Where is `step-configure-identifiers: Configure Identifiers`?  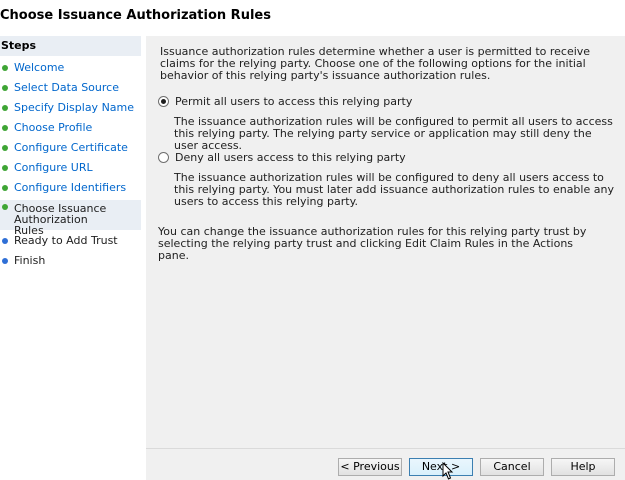 step-configure-identifiers: Configure Identifiers is located at coordinates (70, 187).